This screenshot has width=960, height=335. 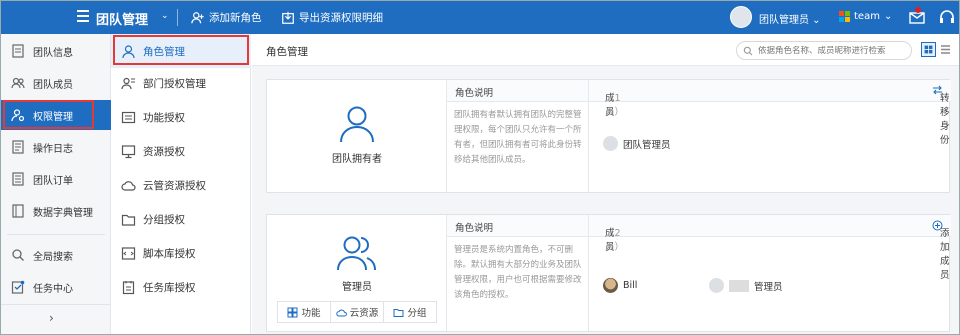 I want to click on sidebar-item-task-center: 任务中心, so click(x=56, y=287).